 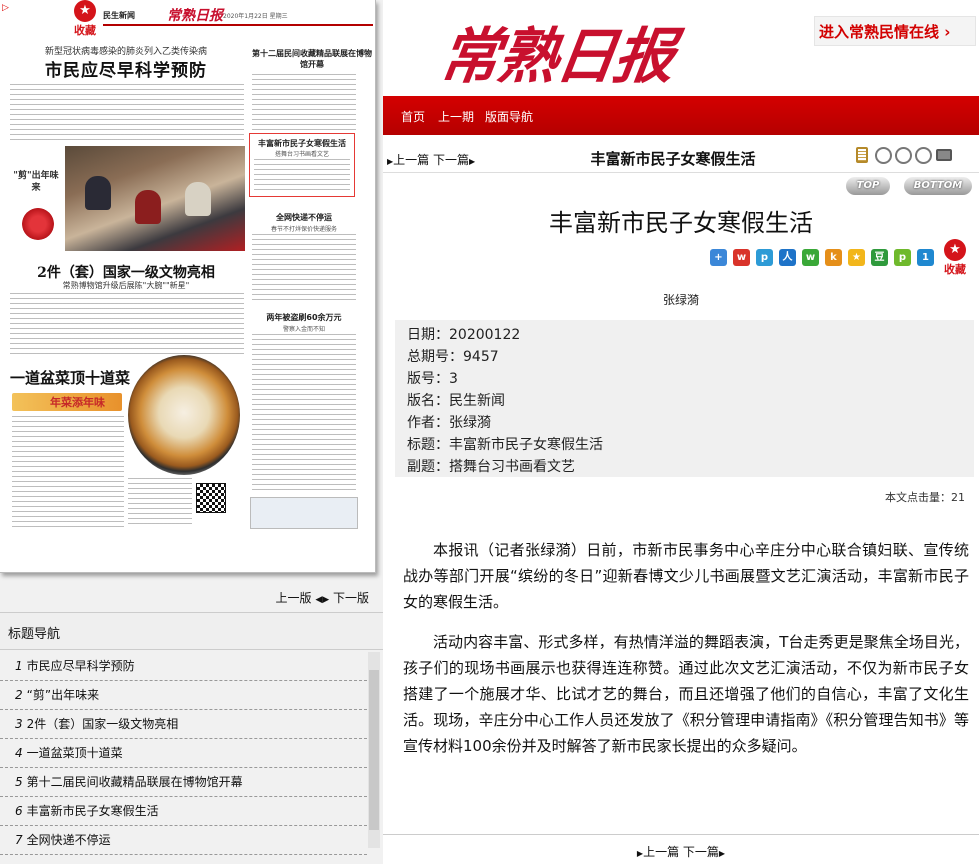 What do you see at coordinates (312, 59) in the screenshot?
I see `side-article-title: 第十二届民间收藏精品联展在博物馆开幕` at bounding box center [312, 59].